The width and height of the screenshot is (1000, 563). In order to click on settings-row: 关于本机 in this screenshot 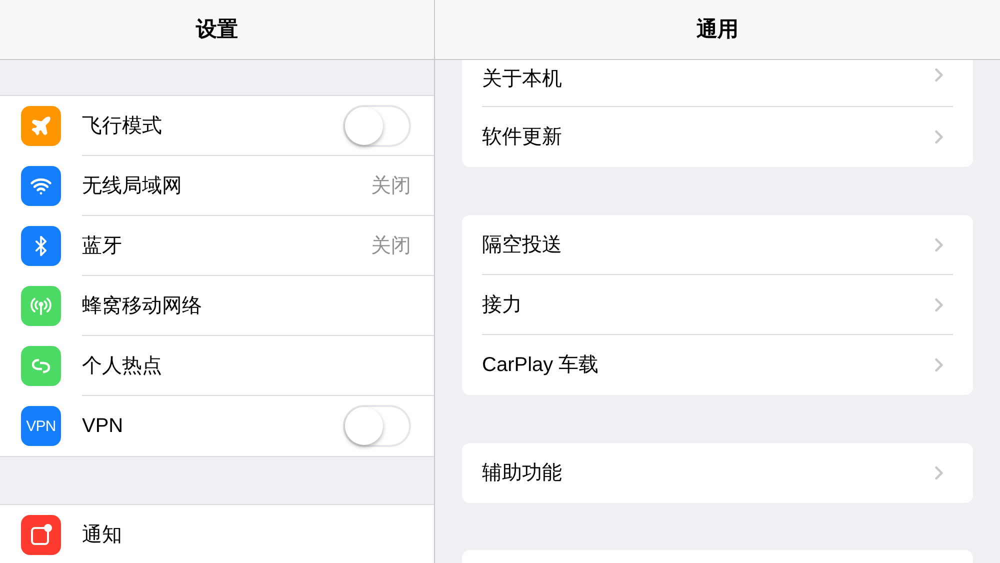, I will do `click(717, 83)`.